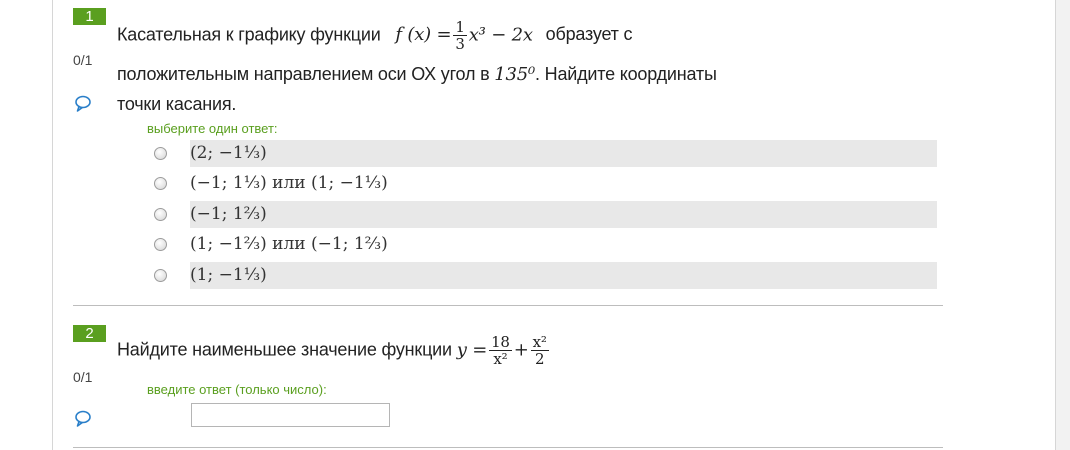 The image size is (1070, 450). I want to click on formula-y: y =, so click(472, 350).